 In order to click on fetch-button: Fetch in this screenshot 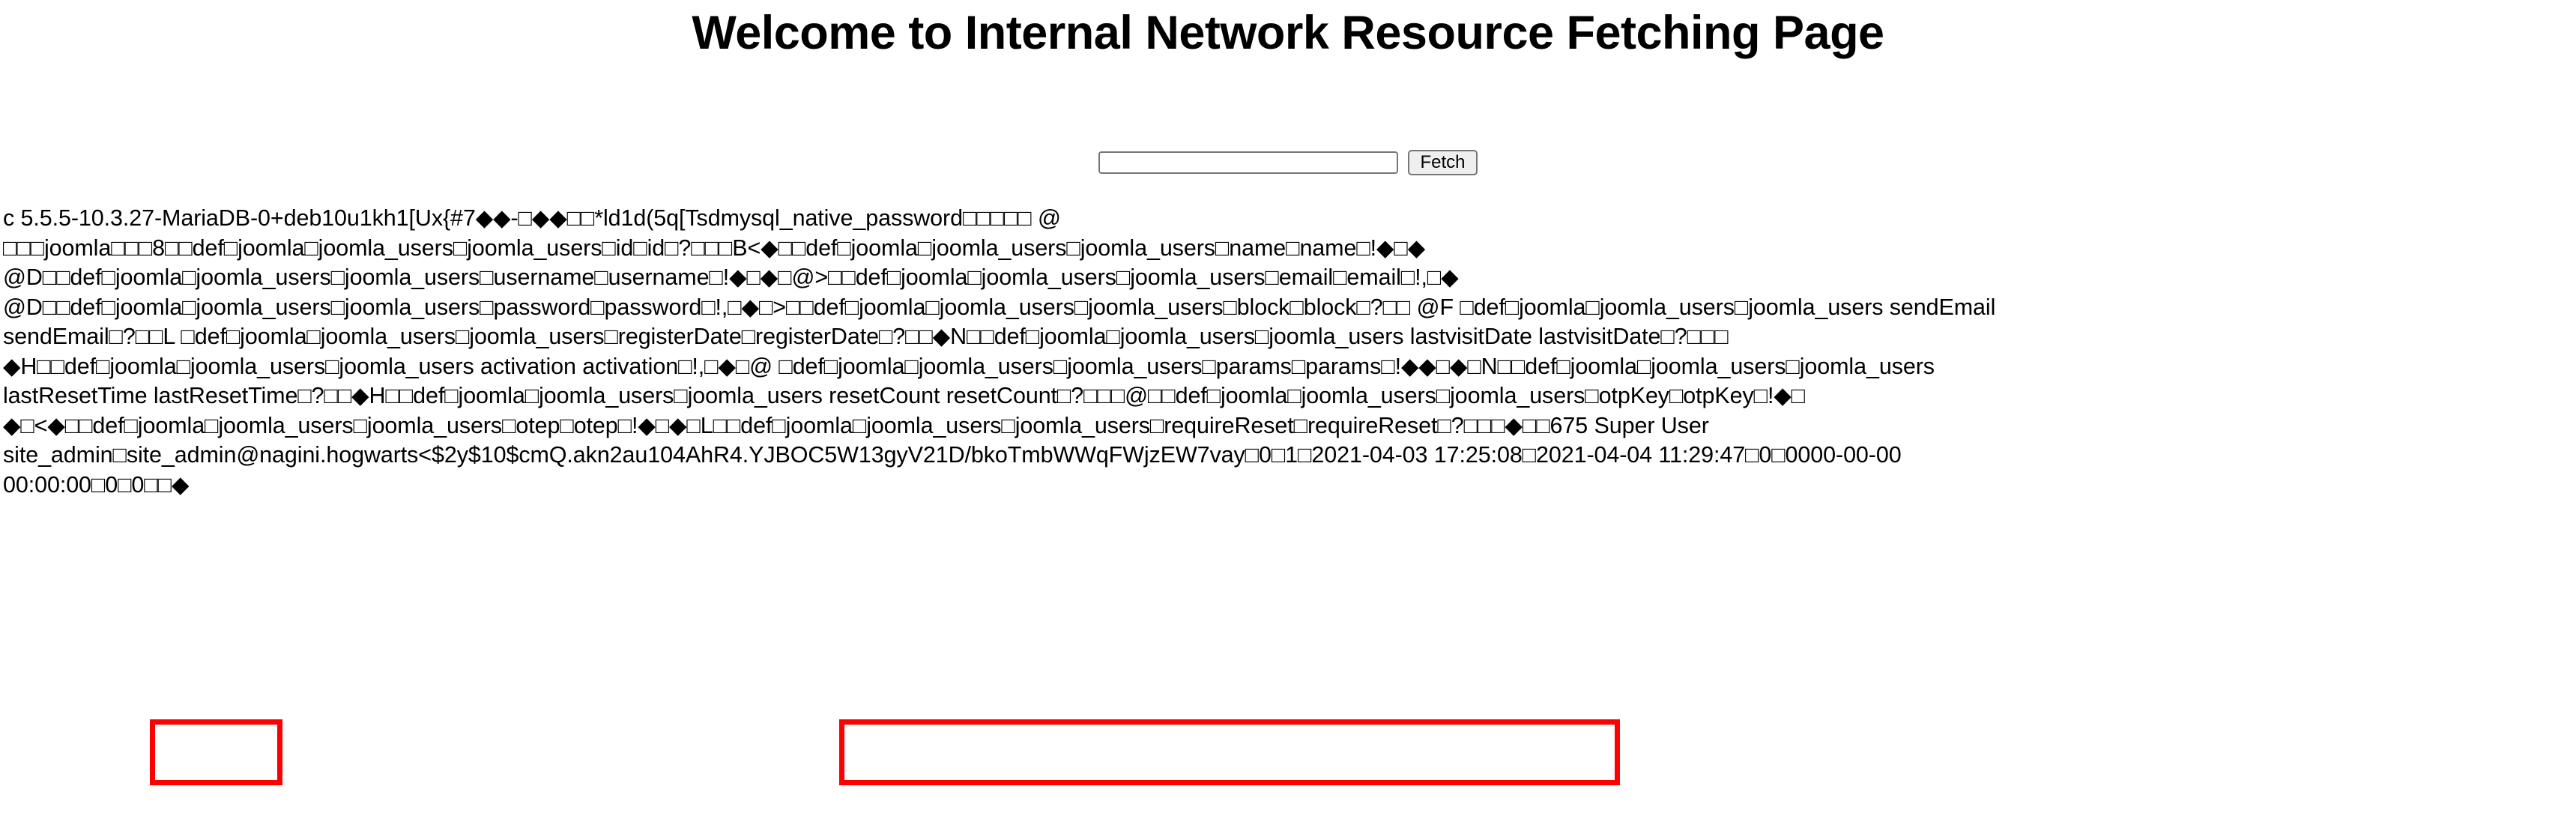, I will do `click(1443, 163)`.